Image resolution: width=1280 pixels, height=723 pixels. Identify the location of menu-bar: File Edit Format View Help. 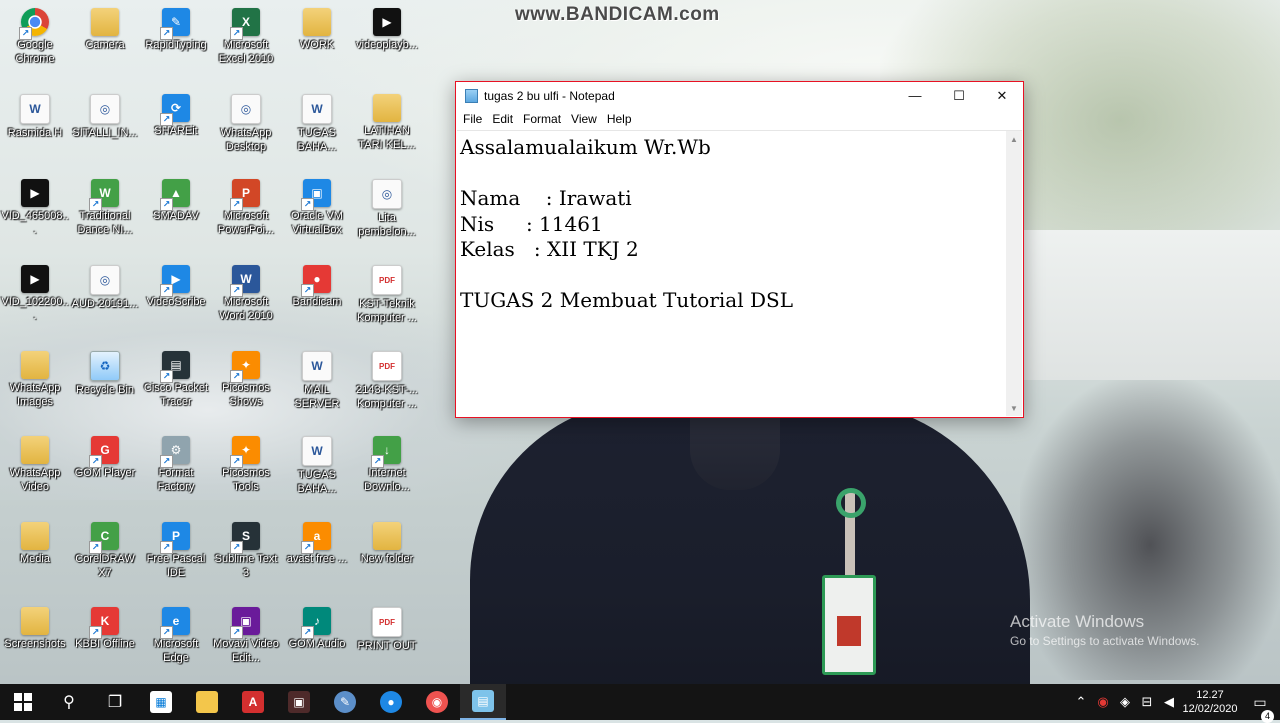
(739, 119).